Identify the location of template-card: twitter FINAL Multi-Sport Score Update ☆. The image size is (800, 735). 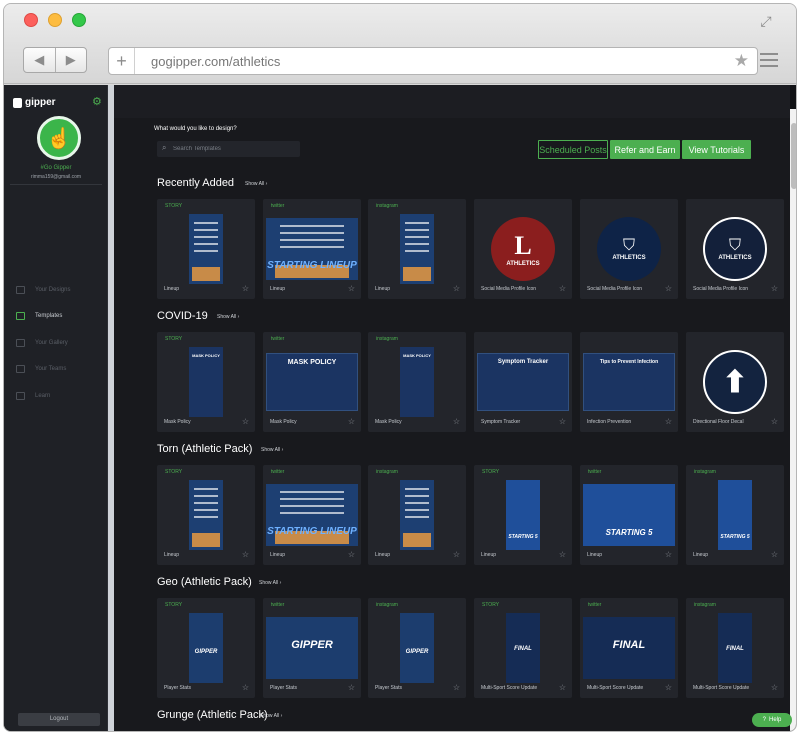
(629, 648).